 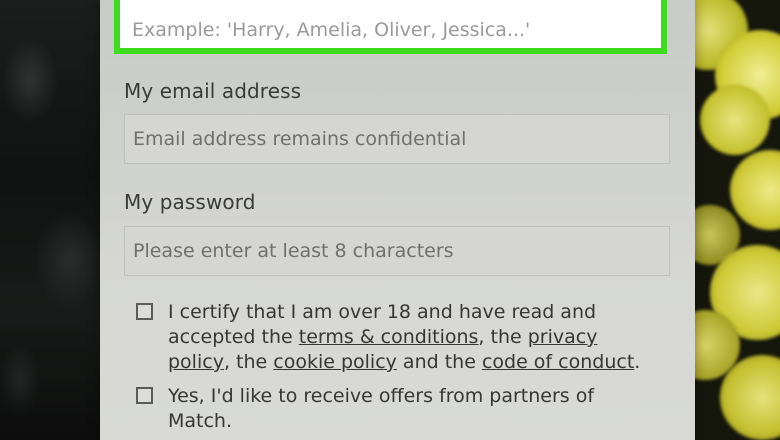 I want to click on first-name-field, so click(x=390, y=27).